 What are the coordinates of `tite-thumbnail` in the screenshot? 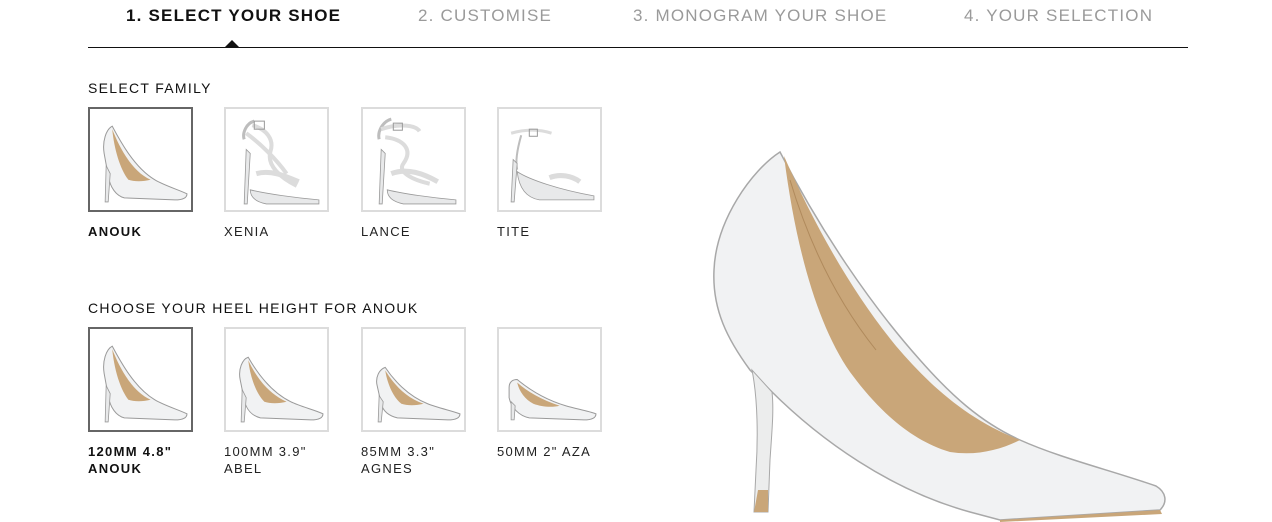 It's located at (549, 159).